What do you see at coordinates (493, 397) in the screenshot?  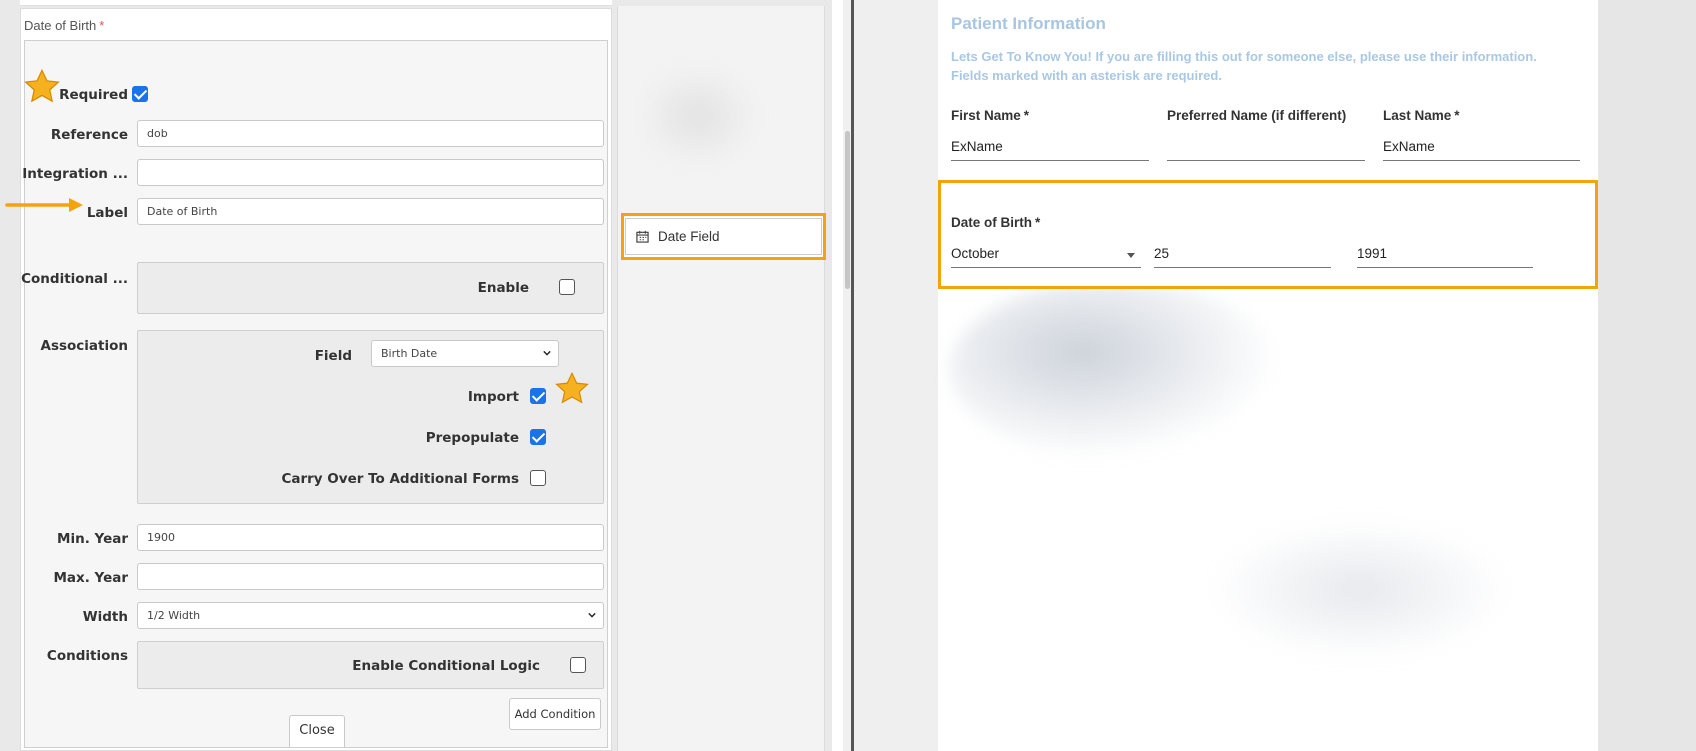 I see `import-label: Import` at bounding box center [493, 397].